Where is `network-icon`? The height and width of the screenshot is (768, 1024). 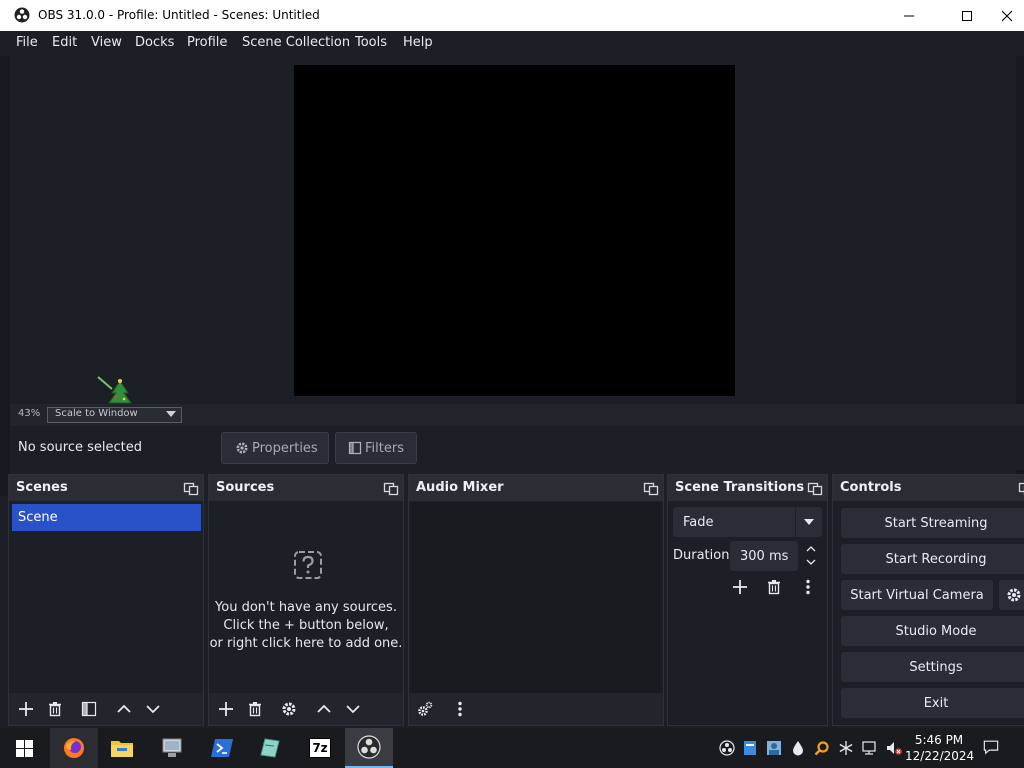 network-icon is located at coordinates (870, 748).